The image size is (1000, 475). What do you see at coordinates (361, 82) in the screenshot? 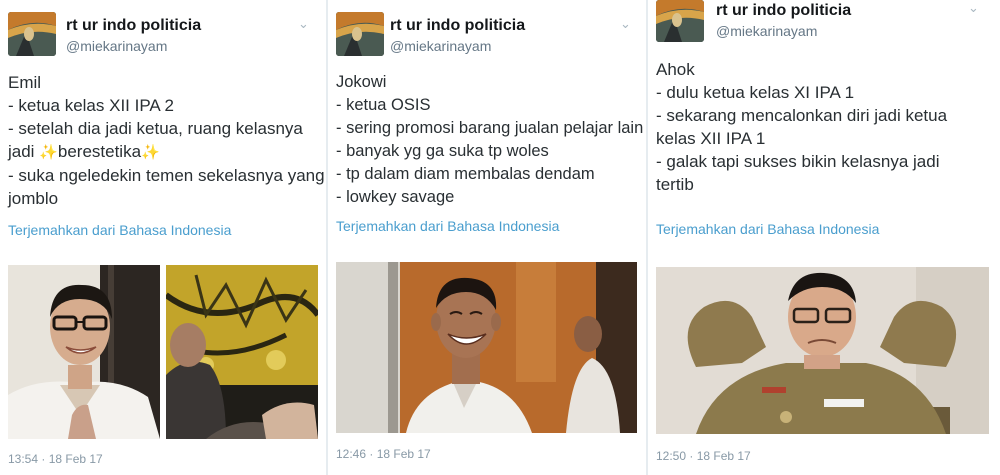
I see `tweet-line: Jokowi` at bounding box center [361, 82].